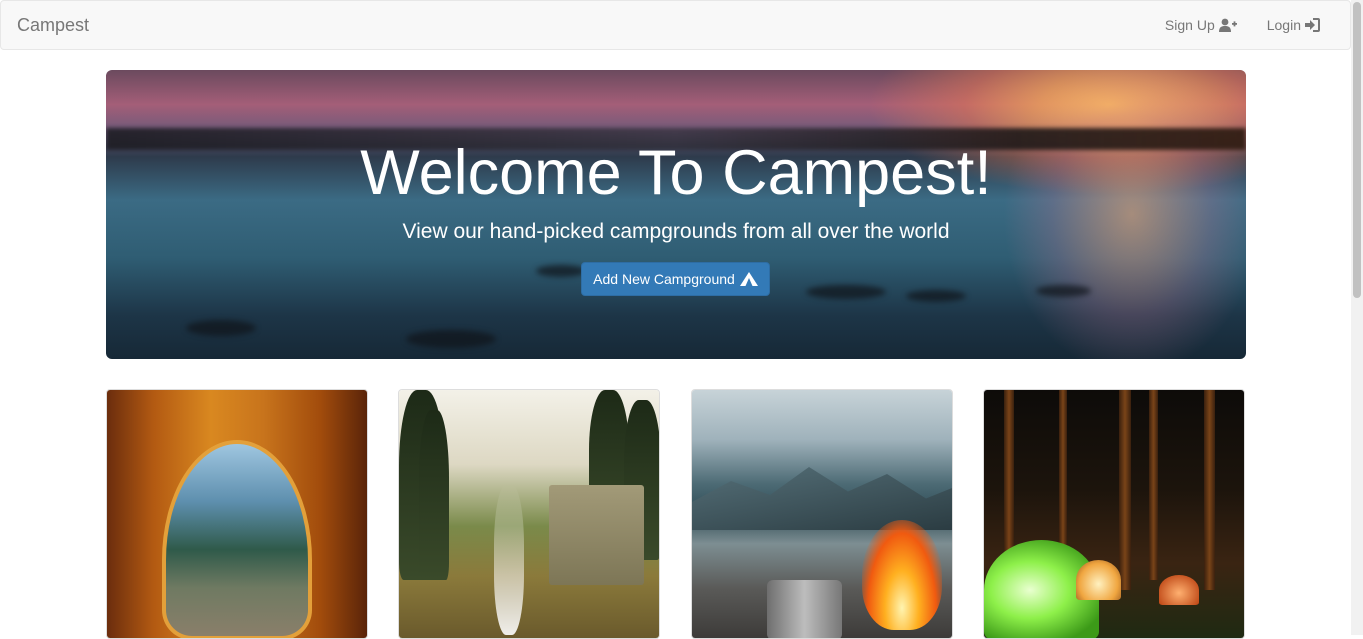 Image resolution: width=1363 pixels, height=639 pixels. I want to click on sign-in-icon, so click(1312, 25).